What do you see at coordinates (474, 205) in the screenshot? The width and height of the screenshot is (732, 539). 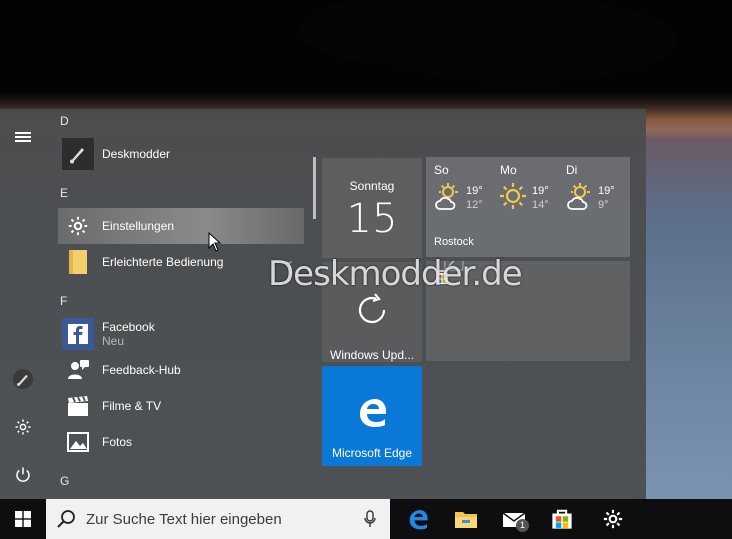 I see `weather-low: 12°` at bounding box center [474, 205].